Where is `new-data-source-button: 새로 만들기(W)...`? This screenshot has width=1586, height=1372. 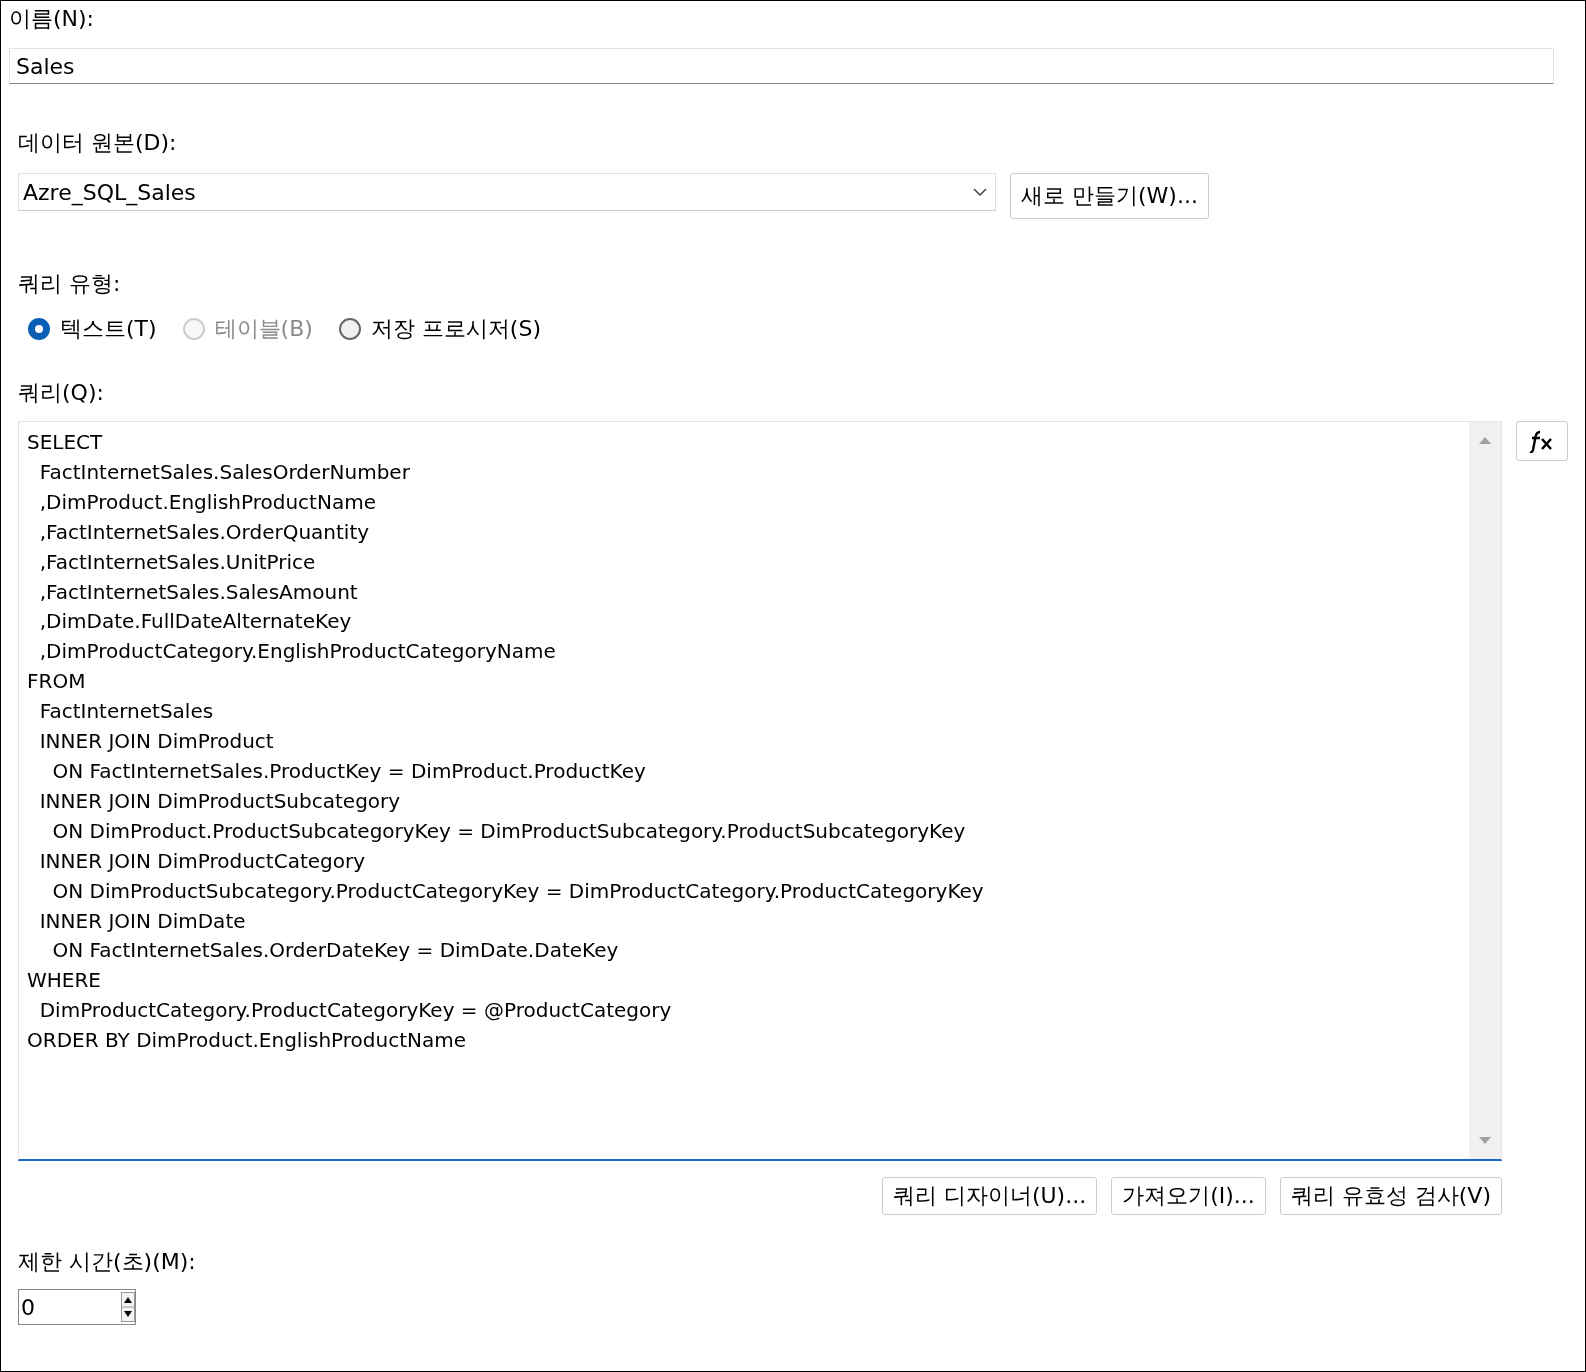
new-data-source-button: 새로 만들기(W)... is located at coordinates (1109, 196).